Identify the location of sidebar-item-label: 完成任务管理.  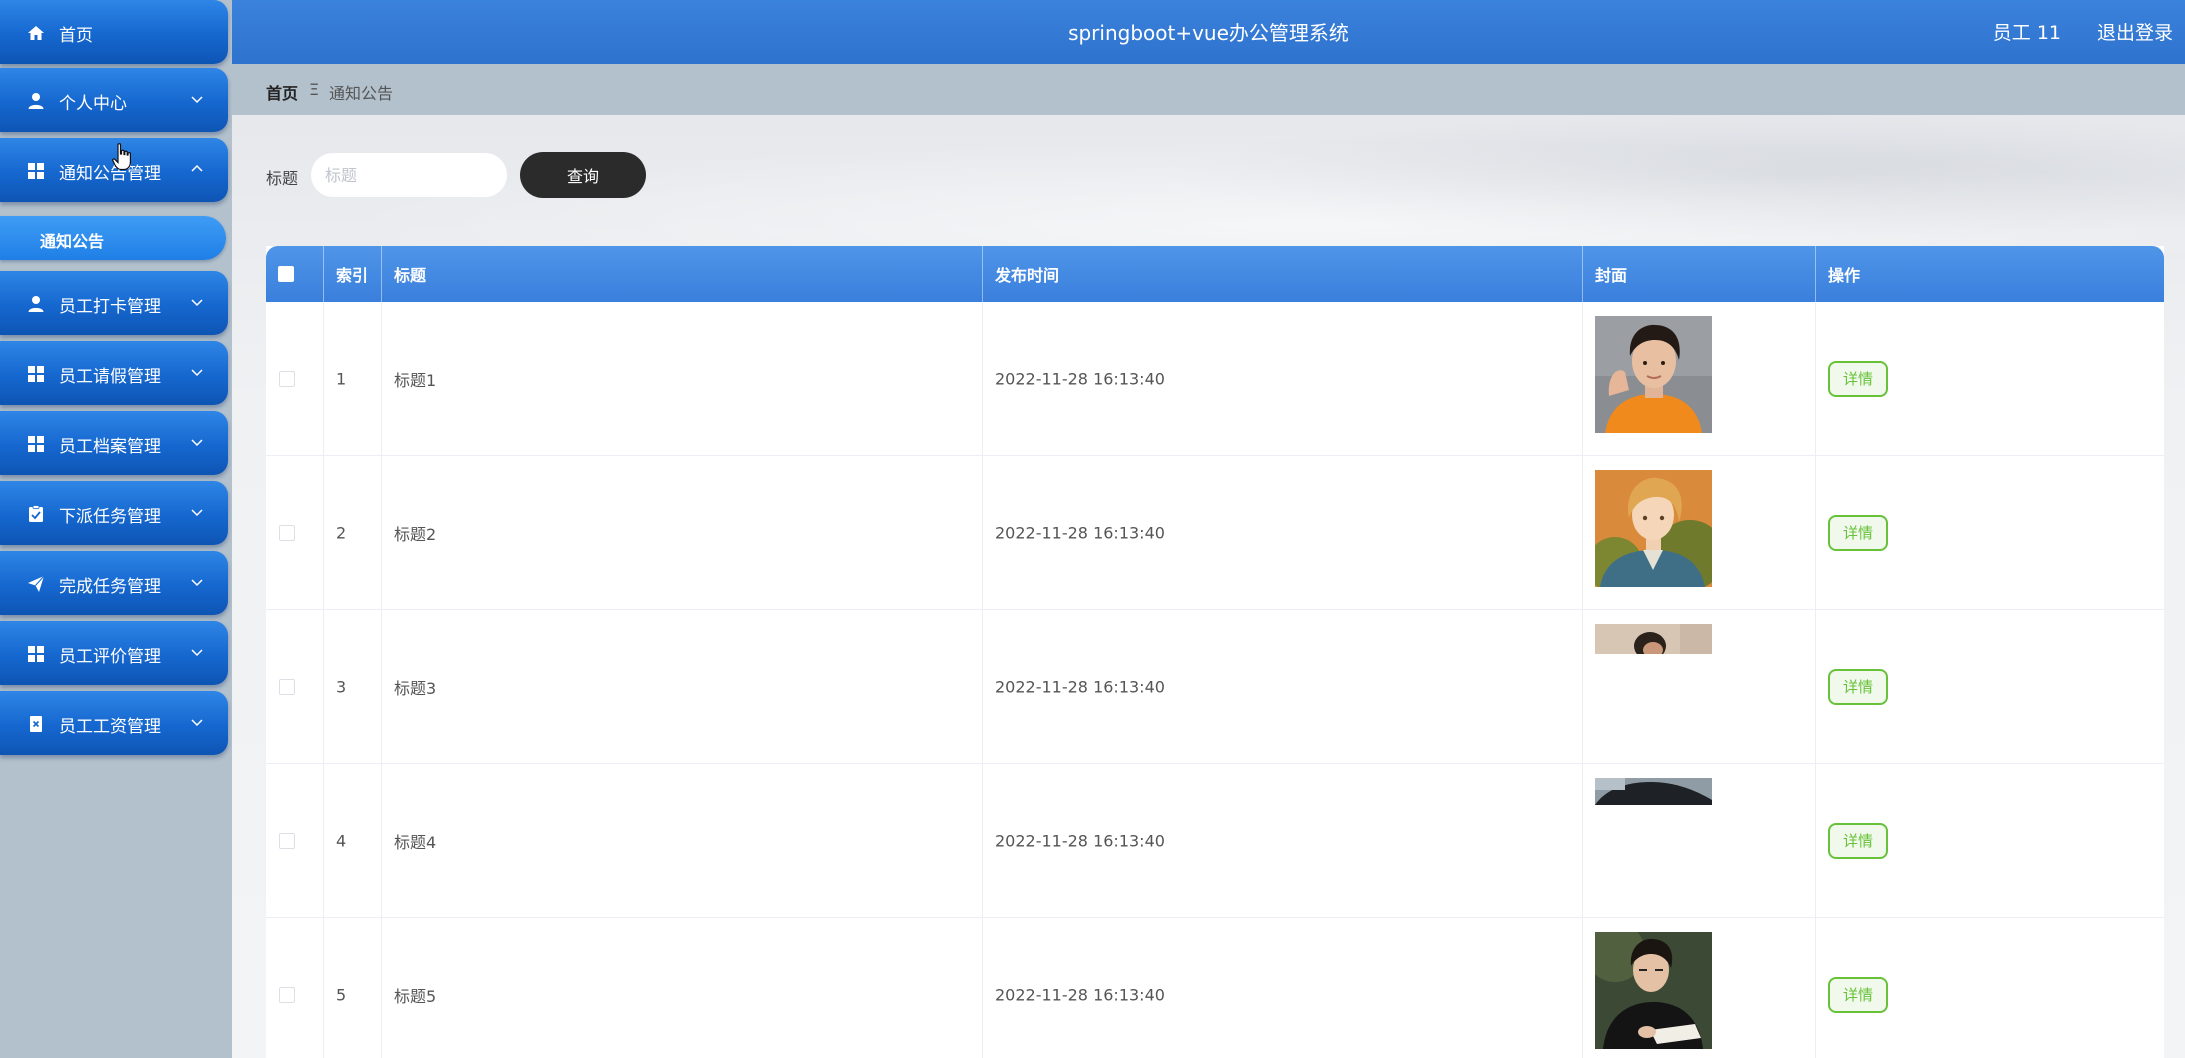
(110, 587).